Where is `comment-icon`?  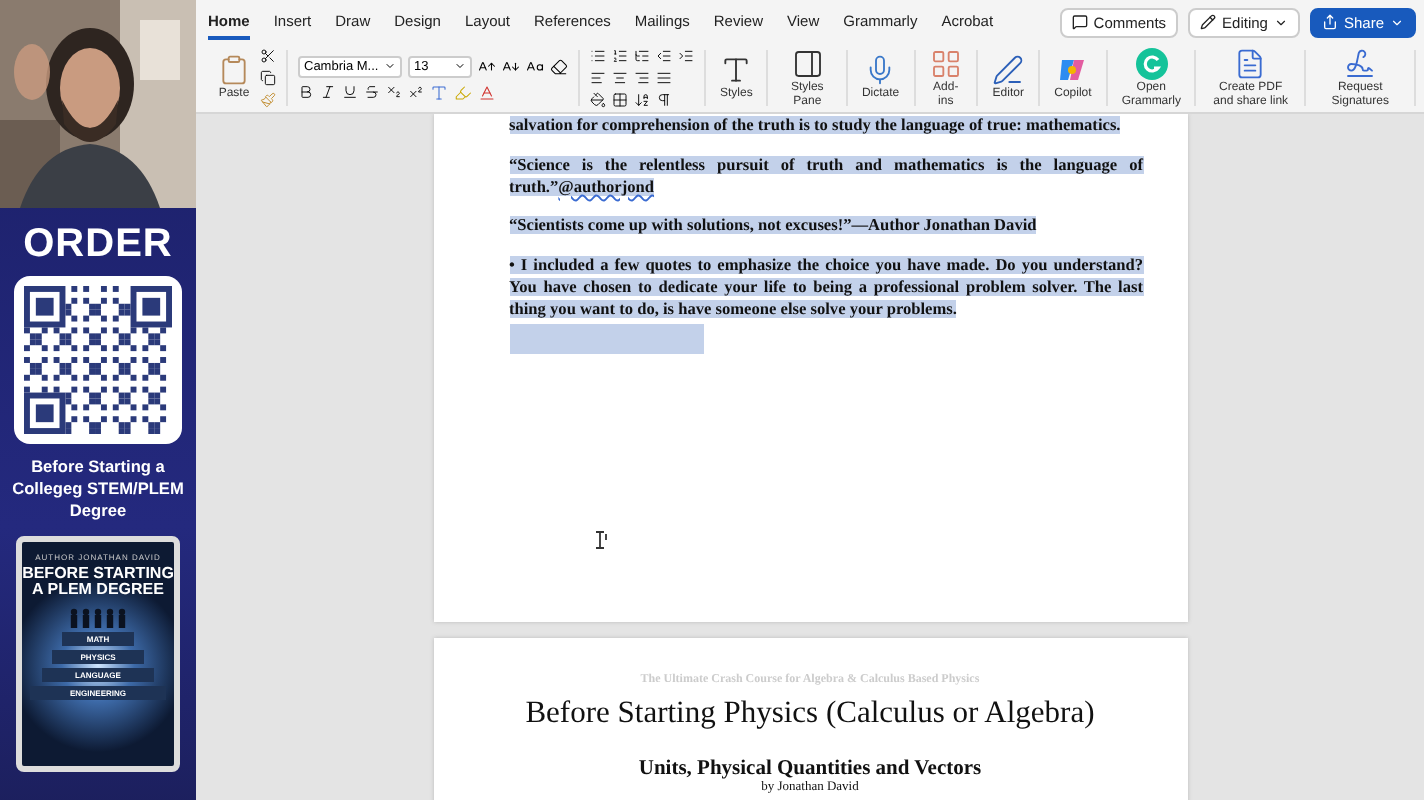 comment-icon is located at coordinates (1079, 22).